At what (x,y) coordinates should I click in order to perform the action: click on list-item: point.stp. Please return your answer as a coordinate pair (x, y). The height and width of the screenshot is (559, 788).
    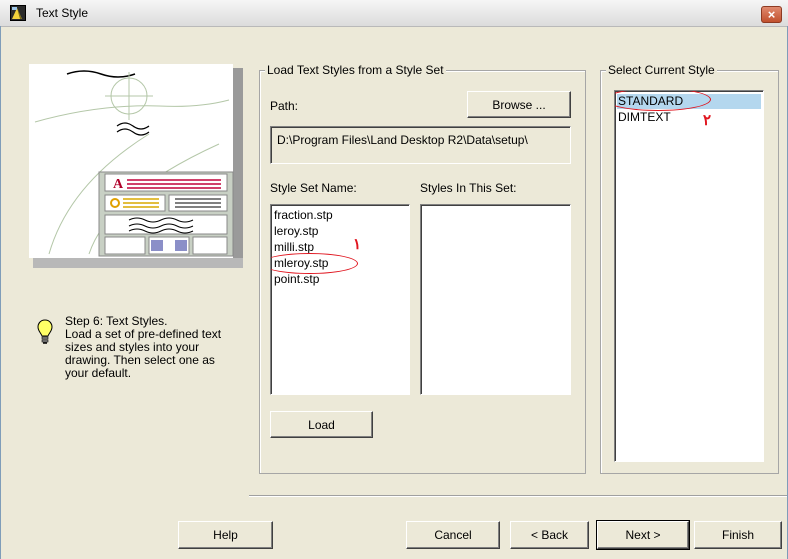
    Looking at the image, I should click on (296, 279).